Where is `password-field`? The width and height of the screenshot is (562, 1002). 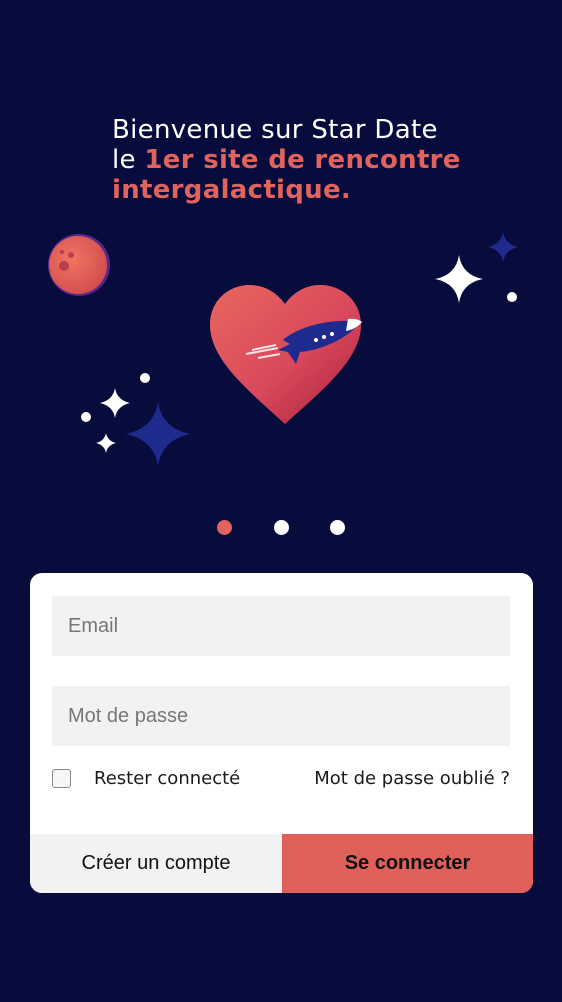 password-field is located at coordinates (281, 716).